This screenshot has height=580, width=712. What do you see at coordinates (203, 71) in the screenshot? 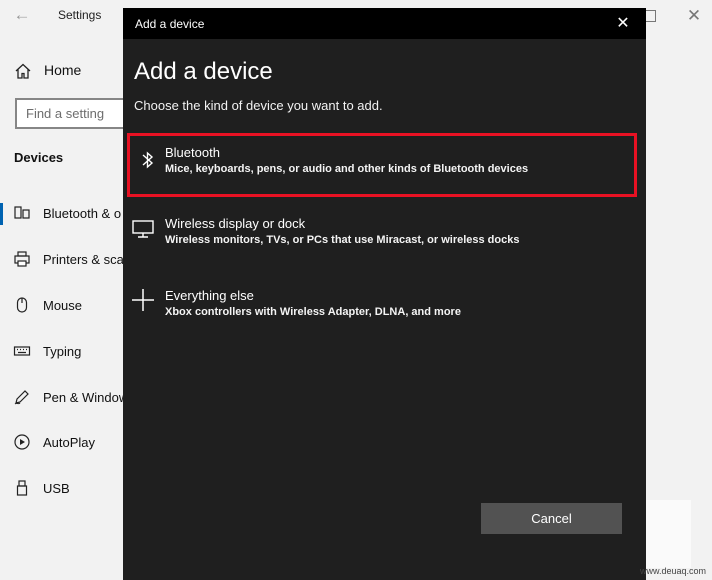
I see `dialog-heading: Add a device` at bounding box center [203, 71].